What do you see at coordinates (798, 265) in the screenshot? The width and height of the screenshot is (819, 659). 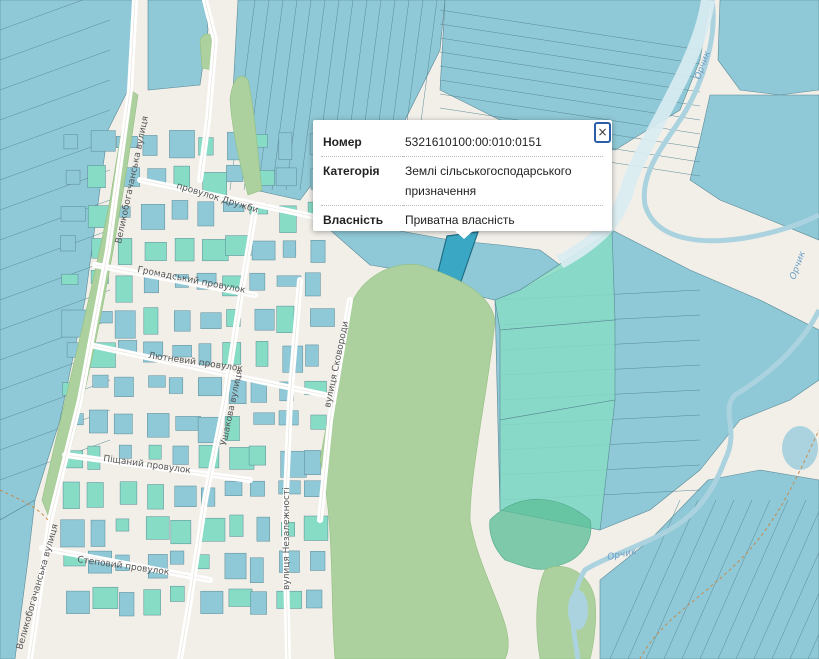 I see `river-label-orchyk-2: Орчик` at bounding box center [798, 265].